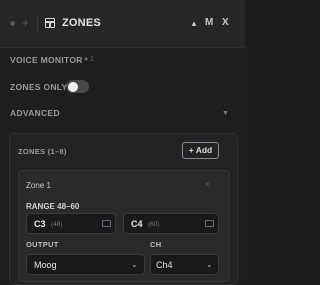 Image resolution: width=320 pixels, height=285 pixels. I want to click on toggle-knob, so click(72, 86).